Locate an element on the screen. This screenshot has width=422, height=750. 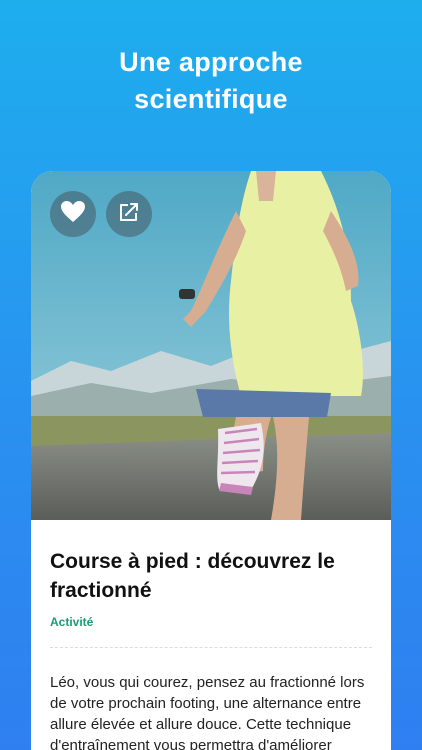
headline-line-2: scientifique is located at coordinates (211, 99).